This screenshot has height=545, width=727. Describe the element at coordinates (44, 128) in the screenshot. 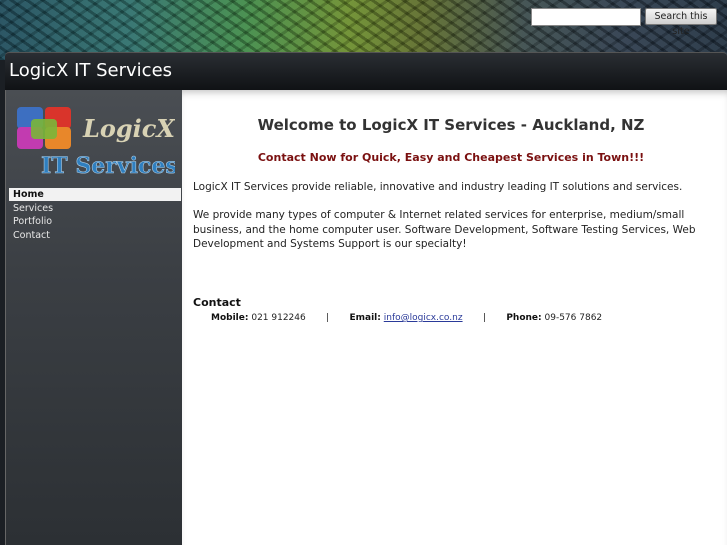

I see `logo-squares-icon` at that location.